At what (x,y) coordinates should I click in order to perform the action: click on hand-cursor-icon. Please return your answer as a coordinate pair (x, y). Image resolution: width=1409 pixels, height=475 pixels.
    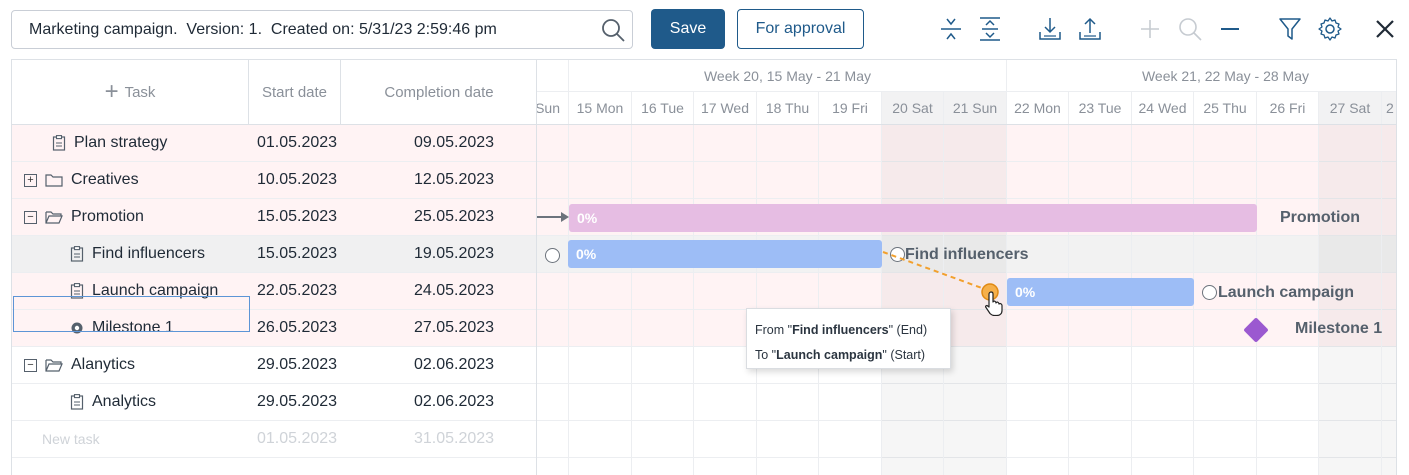
    Looking at the image, I should click on (994, 303).